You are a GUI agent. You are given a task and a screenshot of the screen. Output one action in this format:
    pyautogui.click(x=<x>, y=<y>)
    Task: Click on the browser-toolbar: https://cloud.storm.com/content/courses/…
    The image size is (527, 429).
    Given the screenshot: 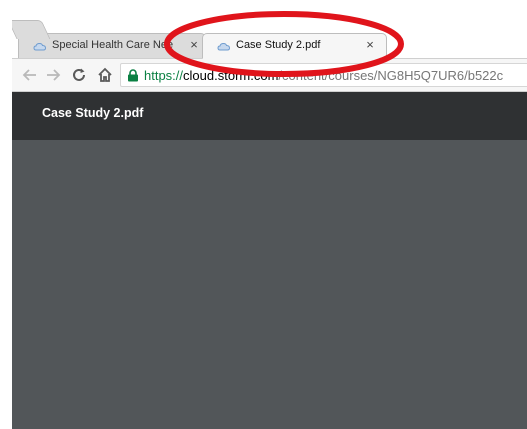 What is the action you would take?
    pyautogui.click(x=269, y=75)
    